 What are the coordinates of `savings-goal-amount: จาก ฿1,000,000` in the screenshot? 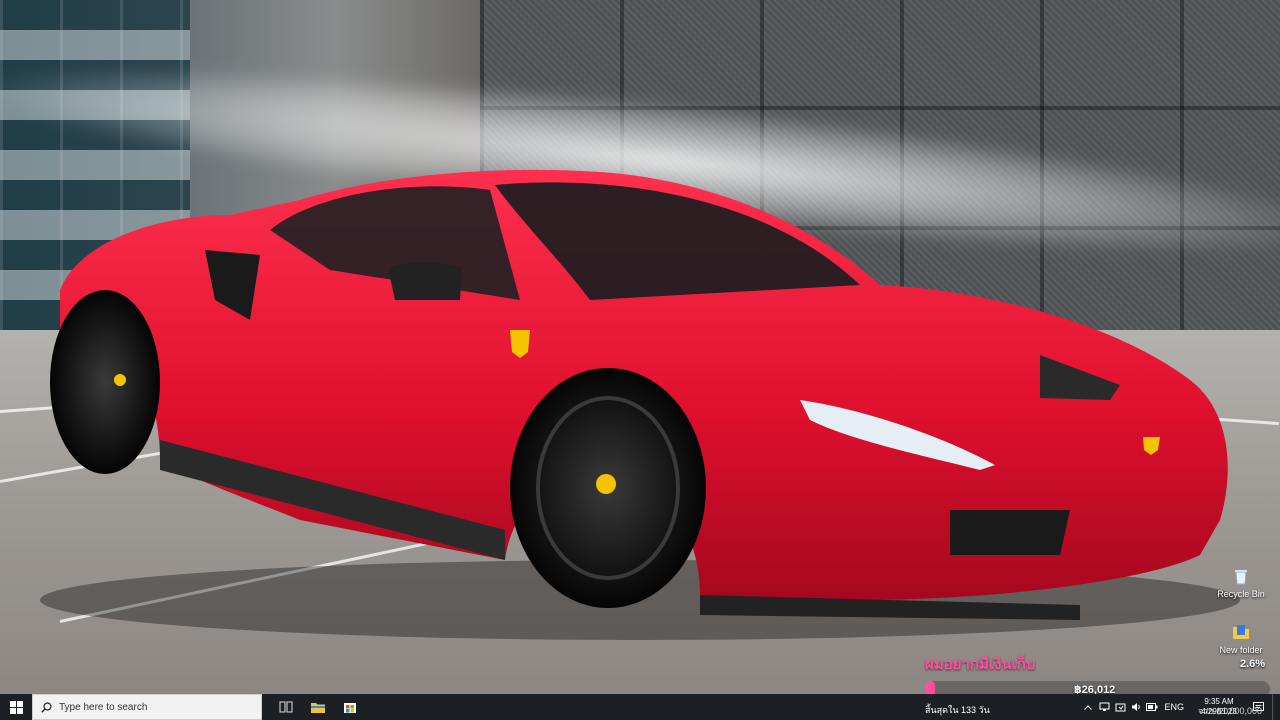 It's located at (1230, 711).